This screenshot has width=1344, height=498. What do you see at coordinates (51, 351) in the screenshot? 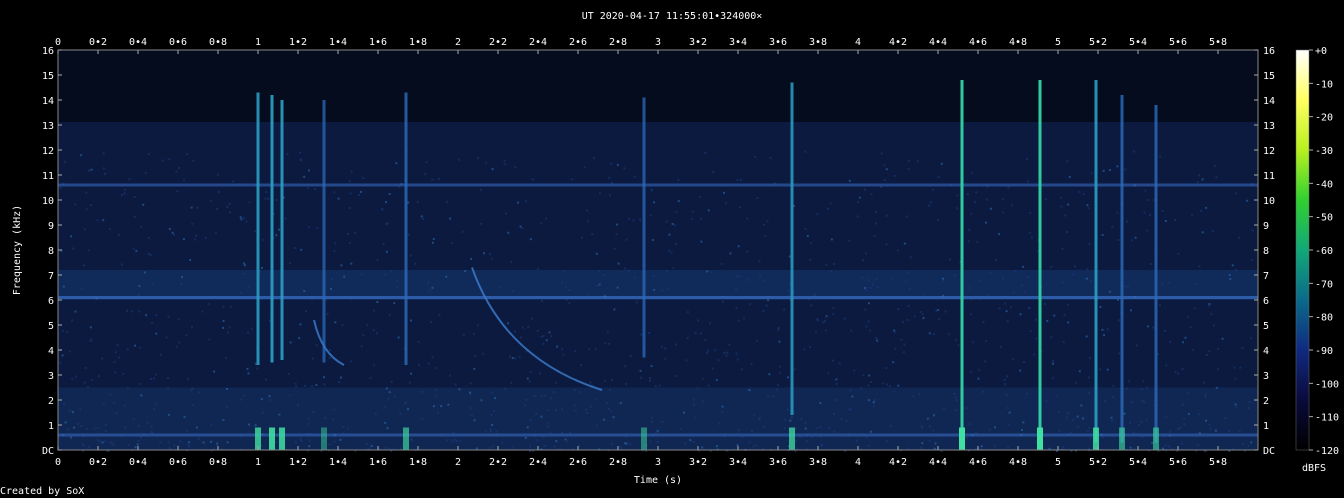
I see `y-tick-label-left: 4` at bounding box center [51, 351].